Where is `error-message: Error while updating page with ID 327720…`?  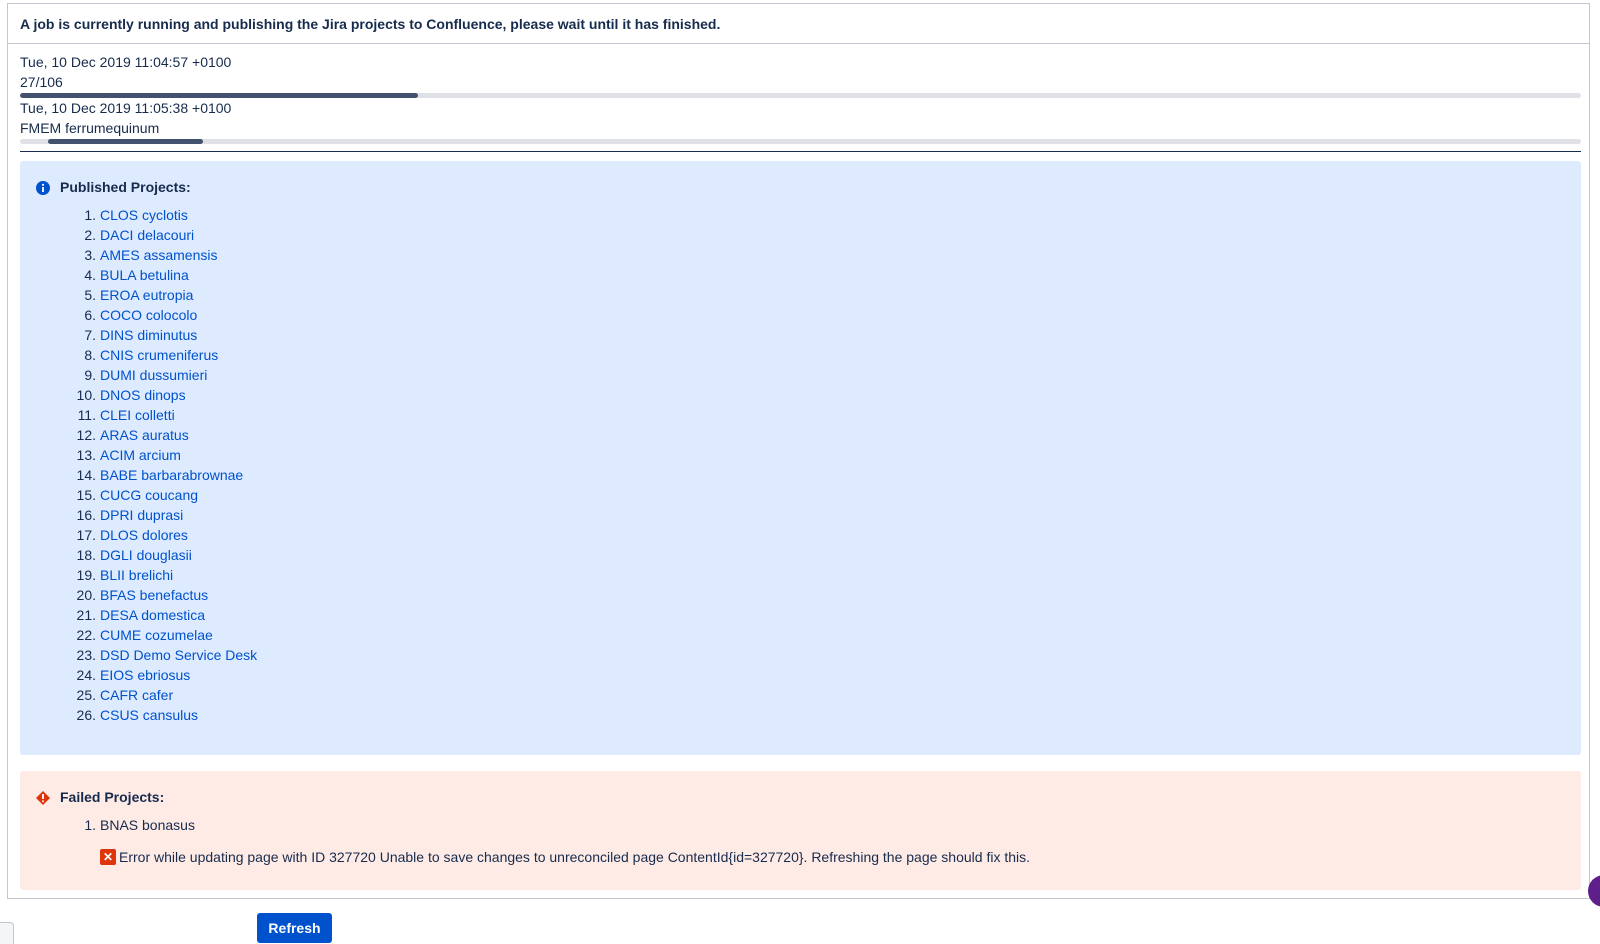 error-message: Error while updating page with ID 327720… is located at coordinates (575, 857).